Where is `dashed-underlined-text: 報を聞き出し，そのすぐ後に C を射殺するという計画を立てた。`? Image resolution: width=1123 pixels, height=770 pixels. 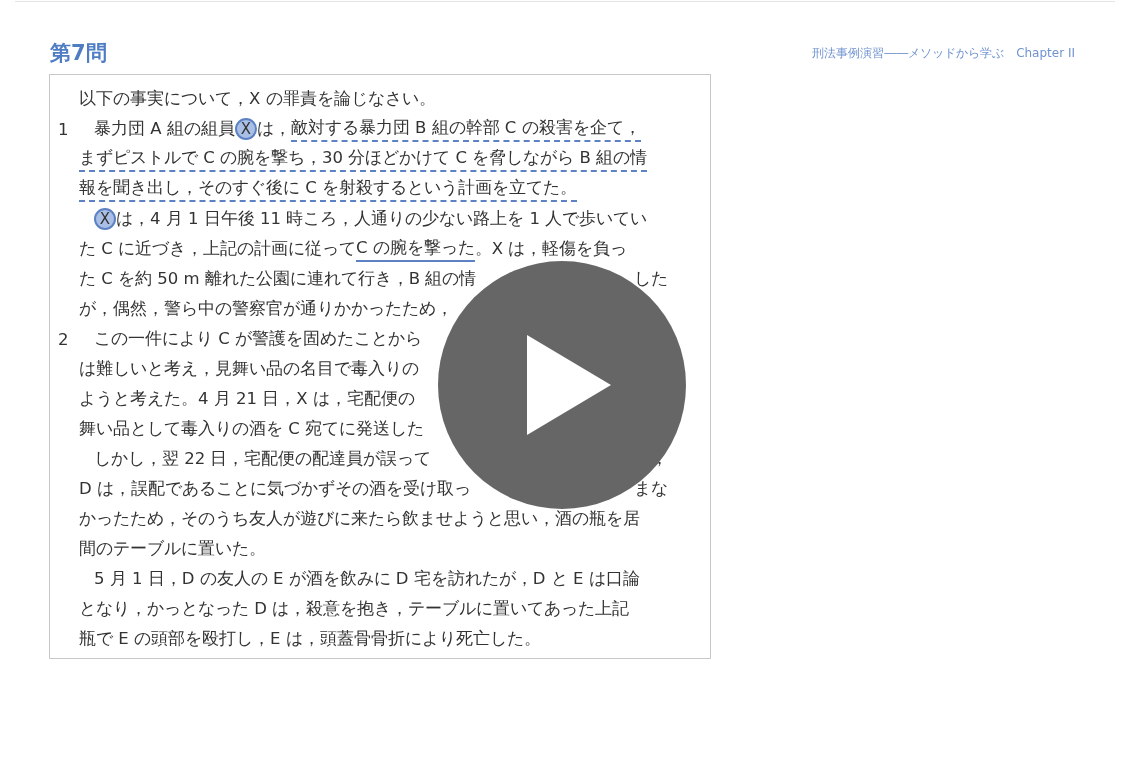 dashed-underlined-text: 報を聞き出し，そのすぐ後に C を射殺するという計画を立てた。 is located at coordinates (328, 189).